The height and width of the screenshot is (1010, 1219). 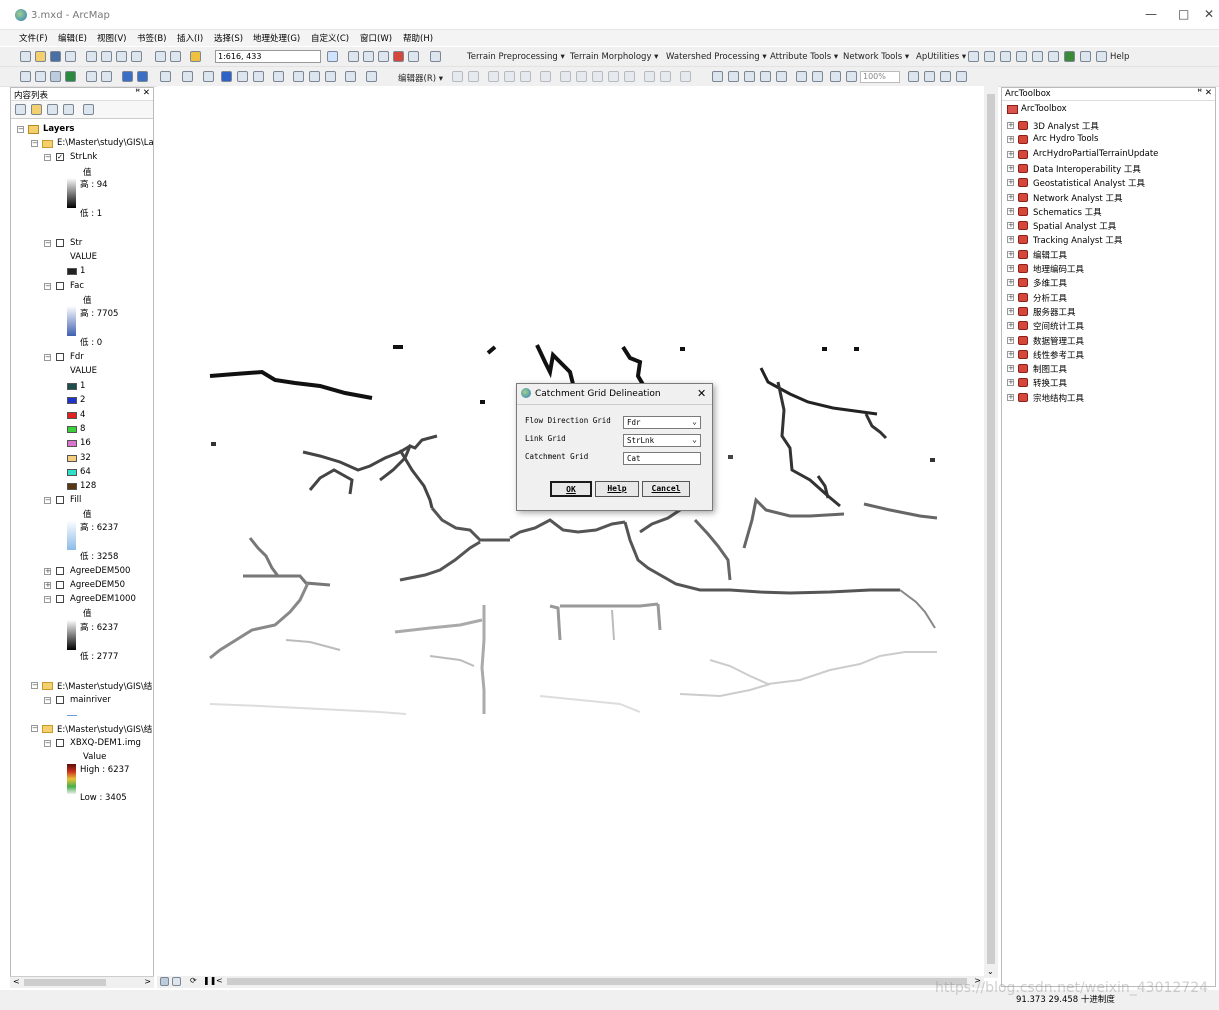 What do you see at coordinates (103, 599) in the screenshot?
I see `layer-agreedem1000: AgreeDEM1000` at bounding box center [103, 599].